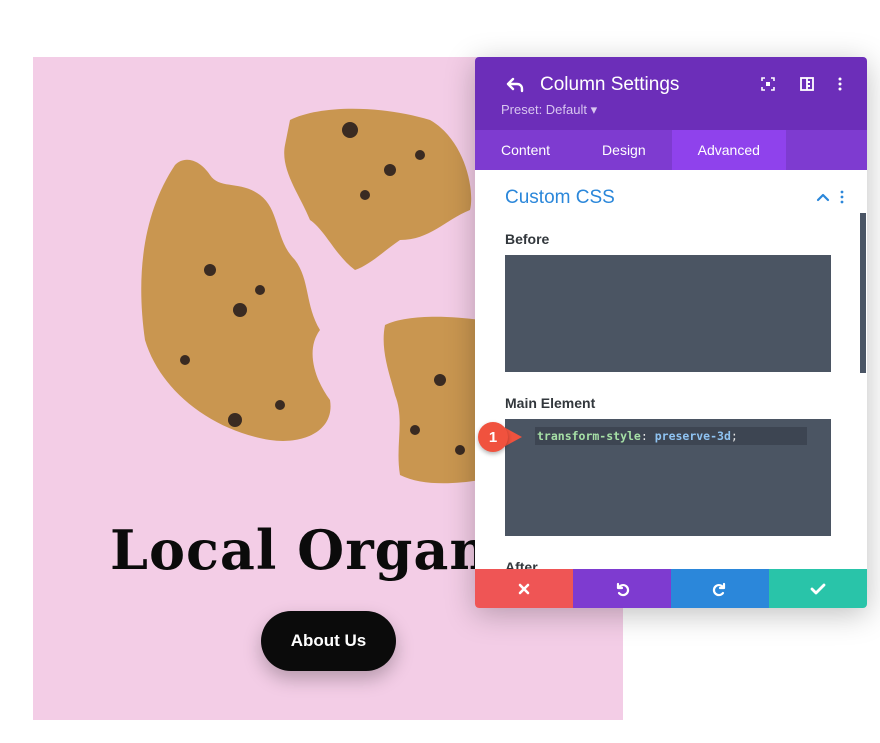 The height and width of the screenshot is (743, 880). What do you see at coordinates (624, 150) in the screenshot?
I see `tab-design: Design` at bounding box center [624, 150].